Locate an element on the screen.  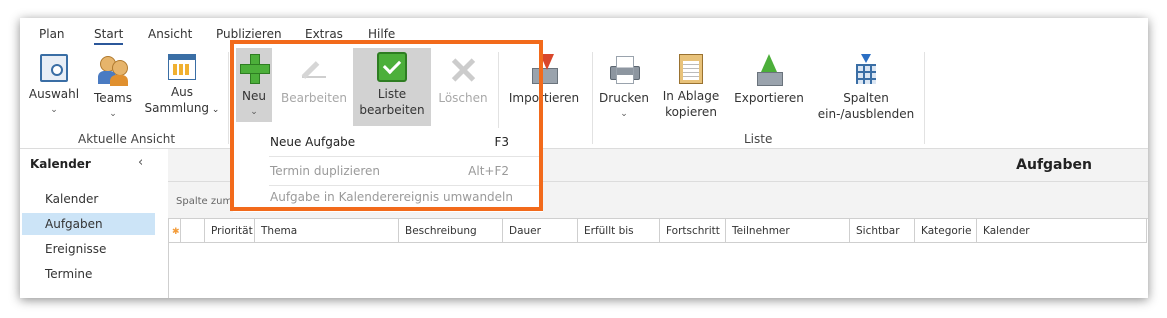
drucken-label: Drucken is located at coordinates (624, 98).